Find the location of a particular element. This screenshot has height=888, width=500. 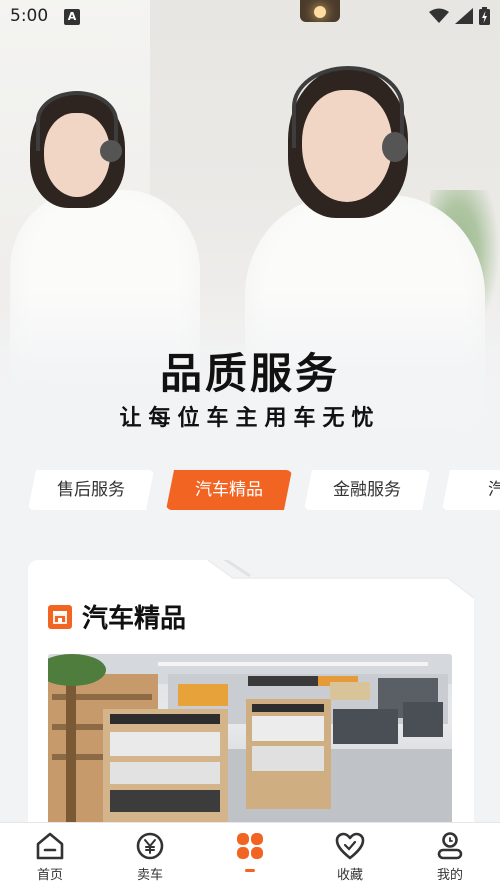

tab-after-sales: 售后服务 is located at coordinates (91, 490).